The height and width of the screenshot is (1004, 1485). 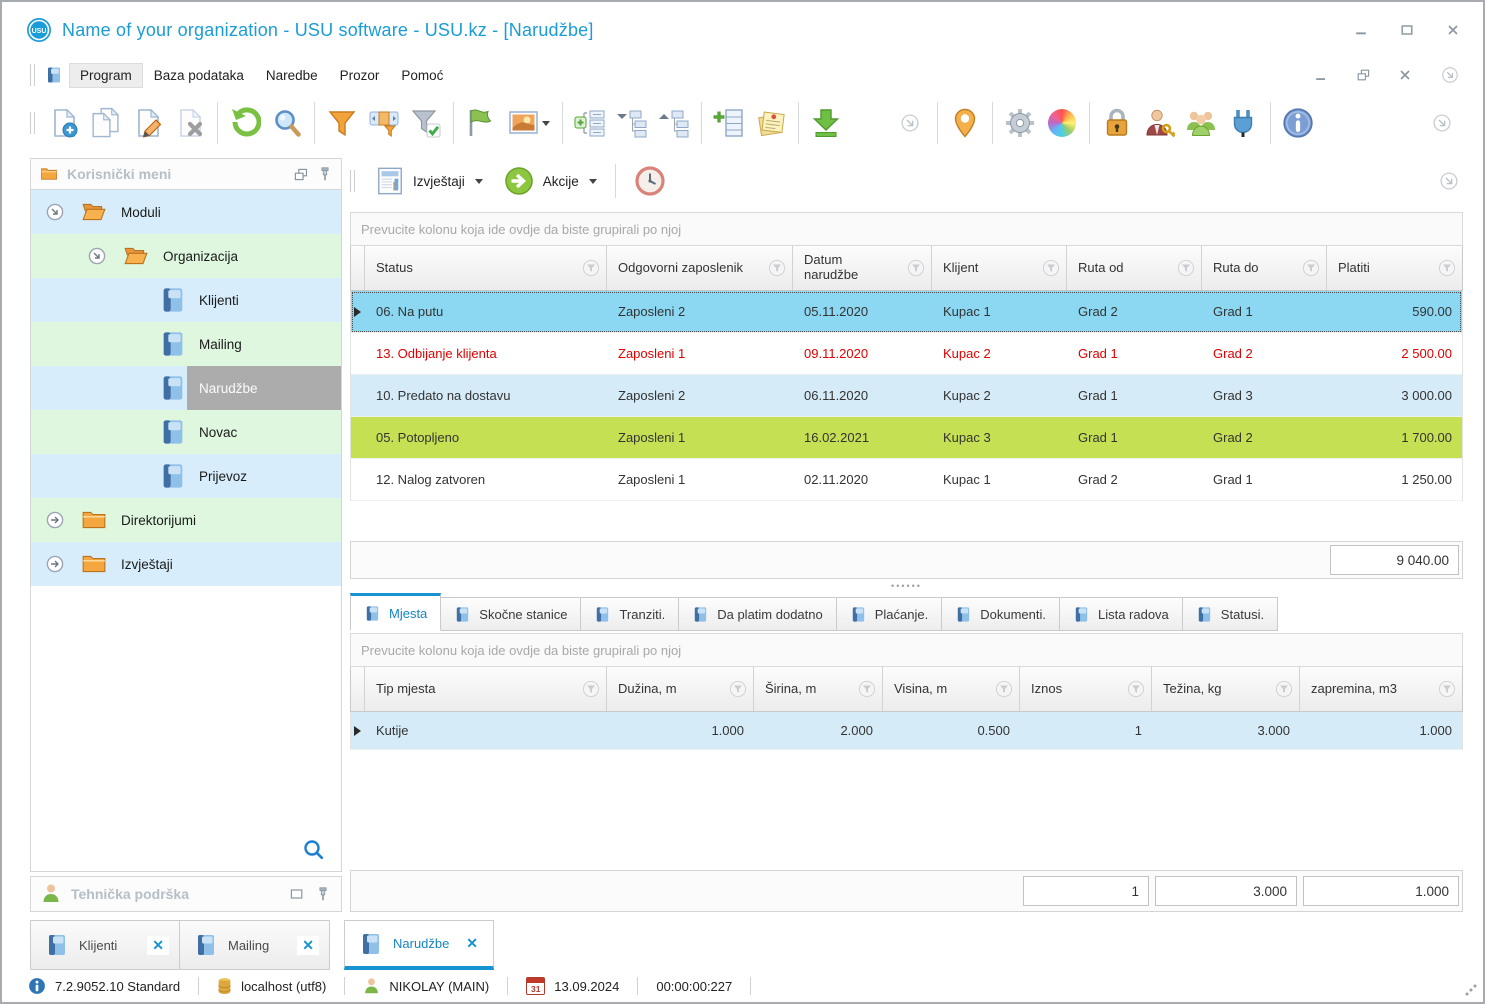 I want to click on tree-item-narudzbe-selected: Narudžbe, so click(x=186, y=388).